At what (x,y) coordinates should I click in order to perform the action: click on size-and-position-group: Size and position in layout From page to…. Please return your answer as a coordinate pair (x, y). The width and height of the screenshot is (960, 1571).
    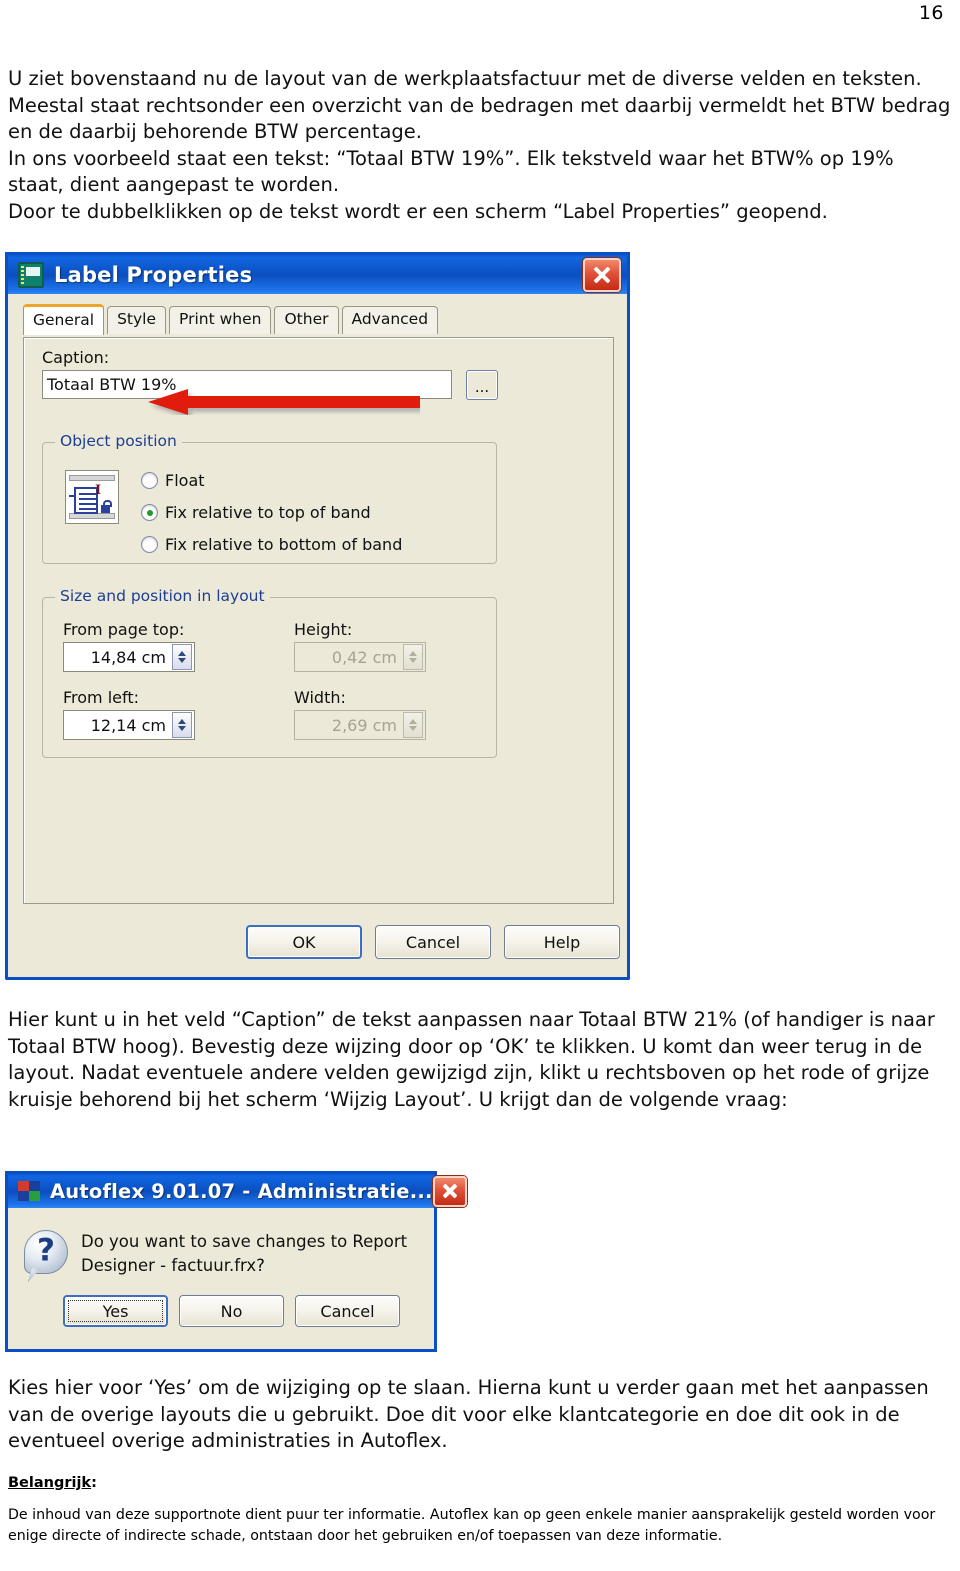
    Looking at the image, I should click on (269, 672).